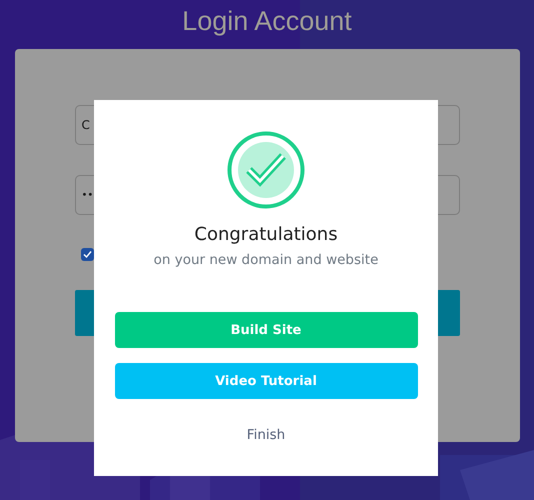 The image size is (534, 500). Describe the element at coordinates (267, 21) in the screenshot. I see `page-title: Login Account` at that location.